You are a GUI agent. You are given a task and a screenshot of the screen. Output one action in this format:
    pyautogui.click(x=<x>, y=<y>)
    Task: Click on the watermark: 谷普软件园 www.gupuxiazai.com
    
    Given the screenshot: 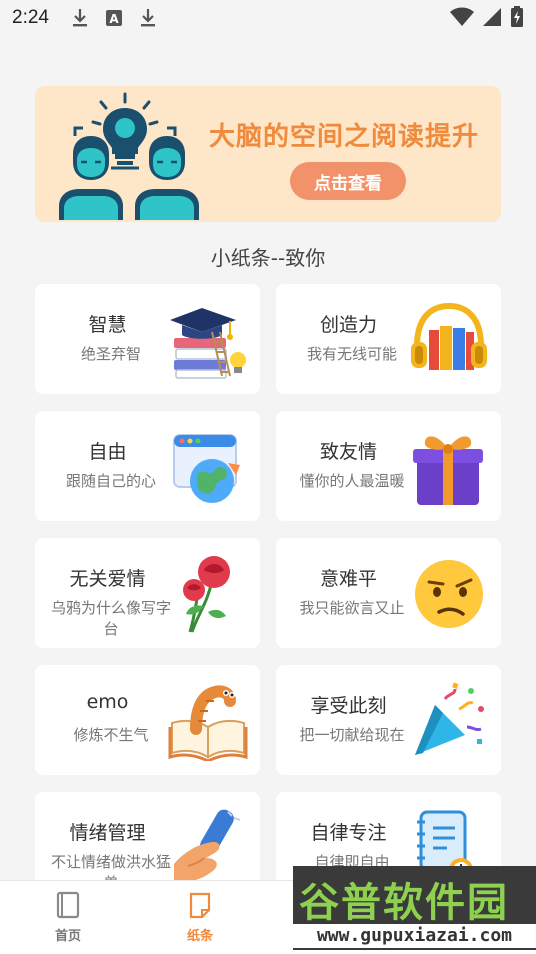 What is the action you would take?
    pyautogui.click(x=414, y=908)
    